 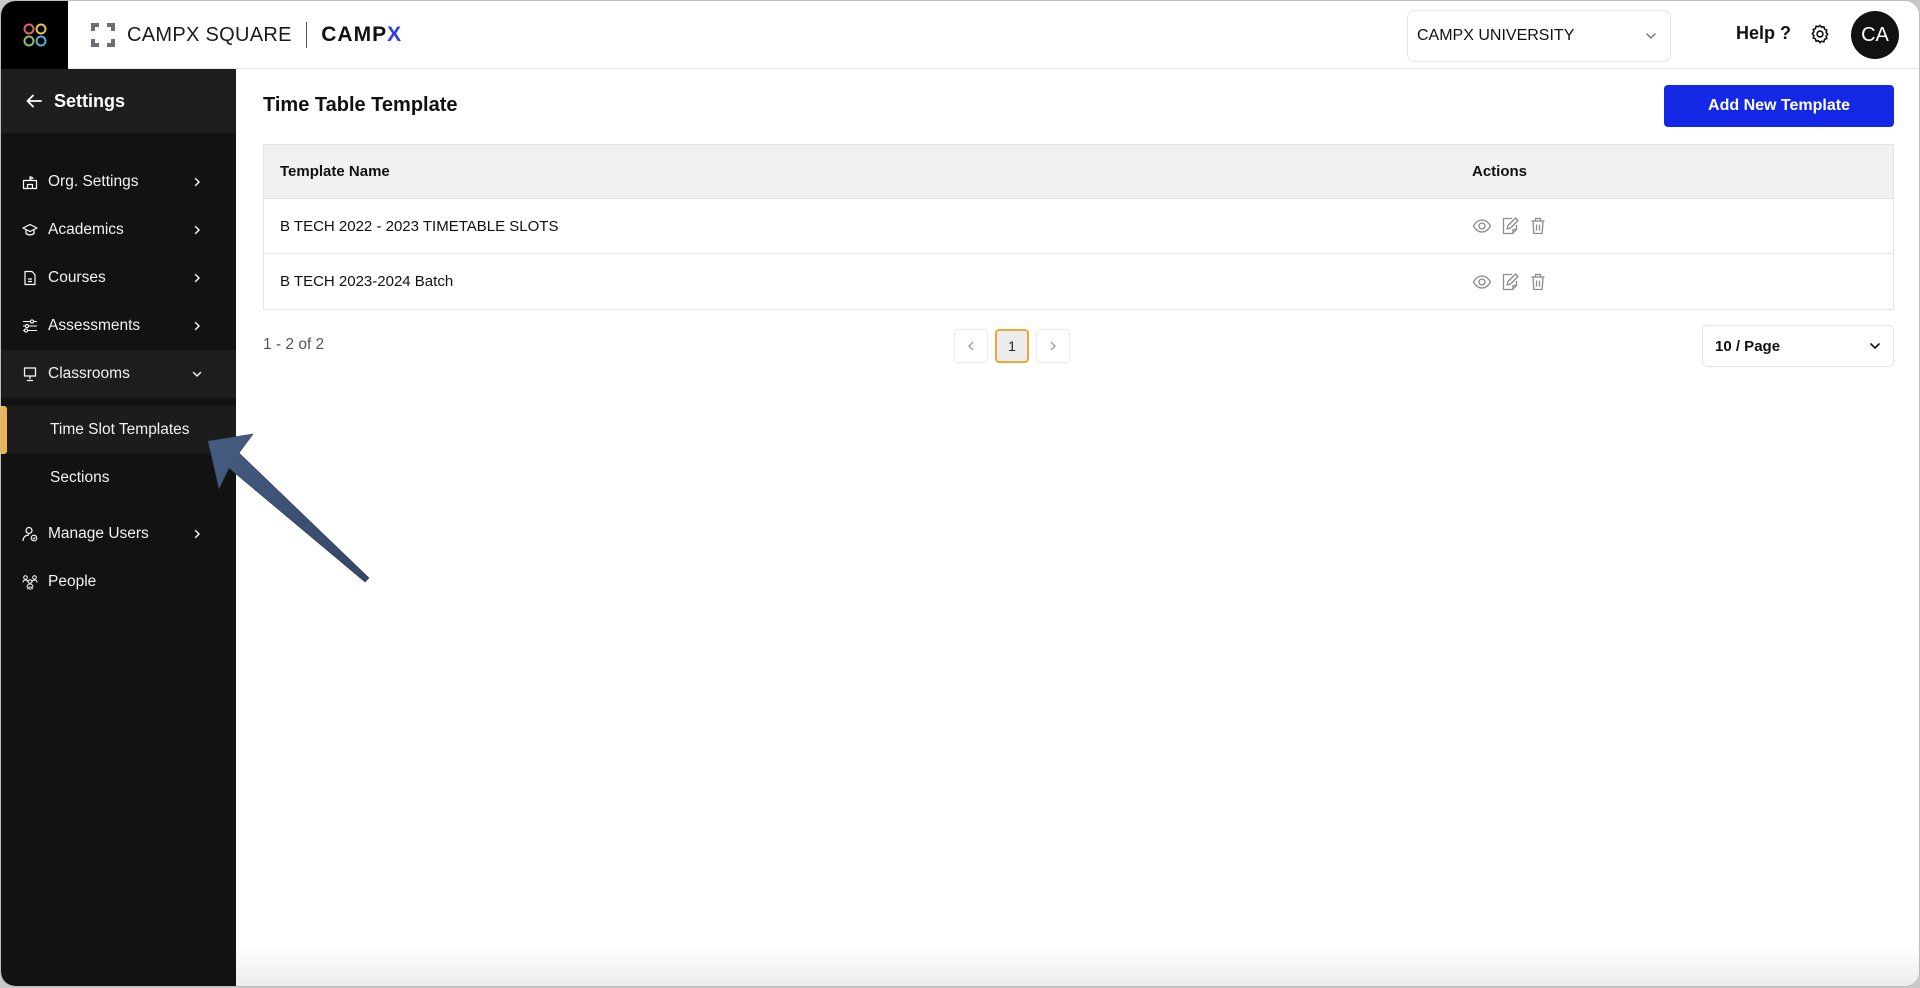 I want to click on sidebar-item-org-settings: Org. Settings, so click(x=118, y=182).